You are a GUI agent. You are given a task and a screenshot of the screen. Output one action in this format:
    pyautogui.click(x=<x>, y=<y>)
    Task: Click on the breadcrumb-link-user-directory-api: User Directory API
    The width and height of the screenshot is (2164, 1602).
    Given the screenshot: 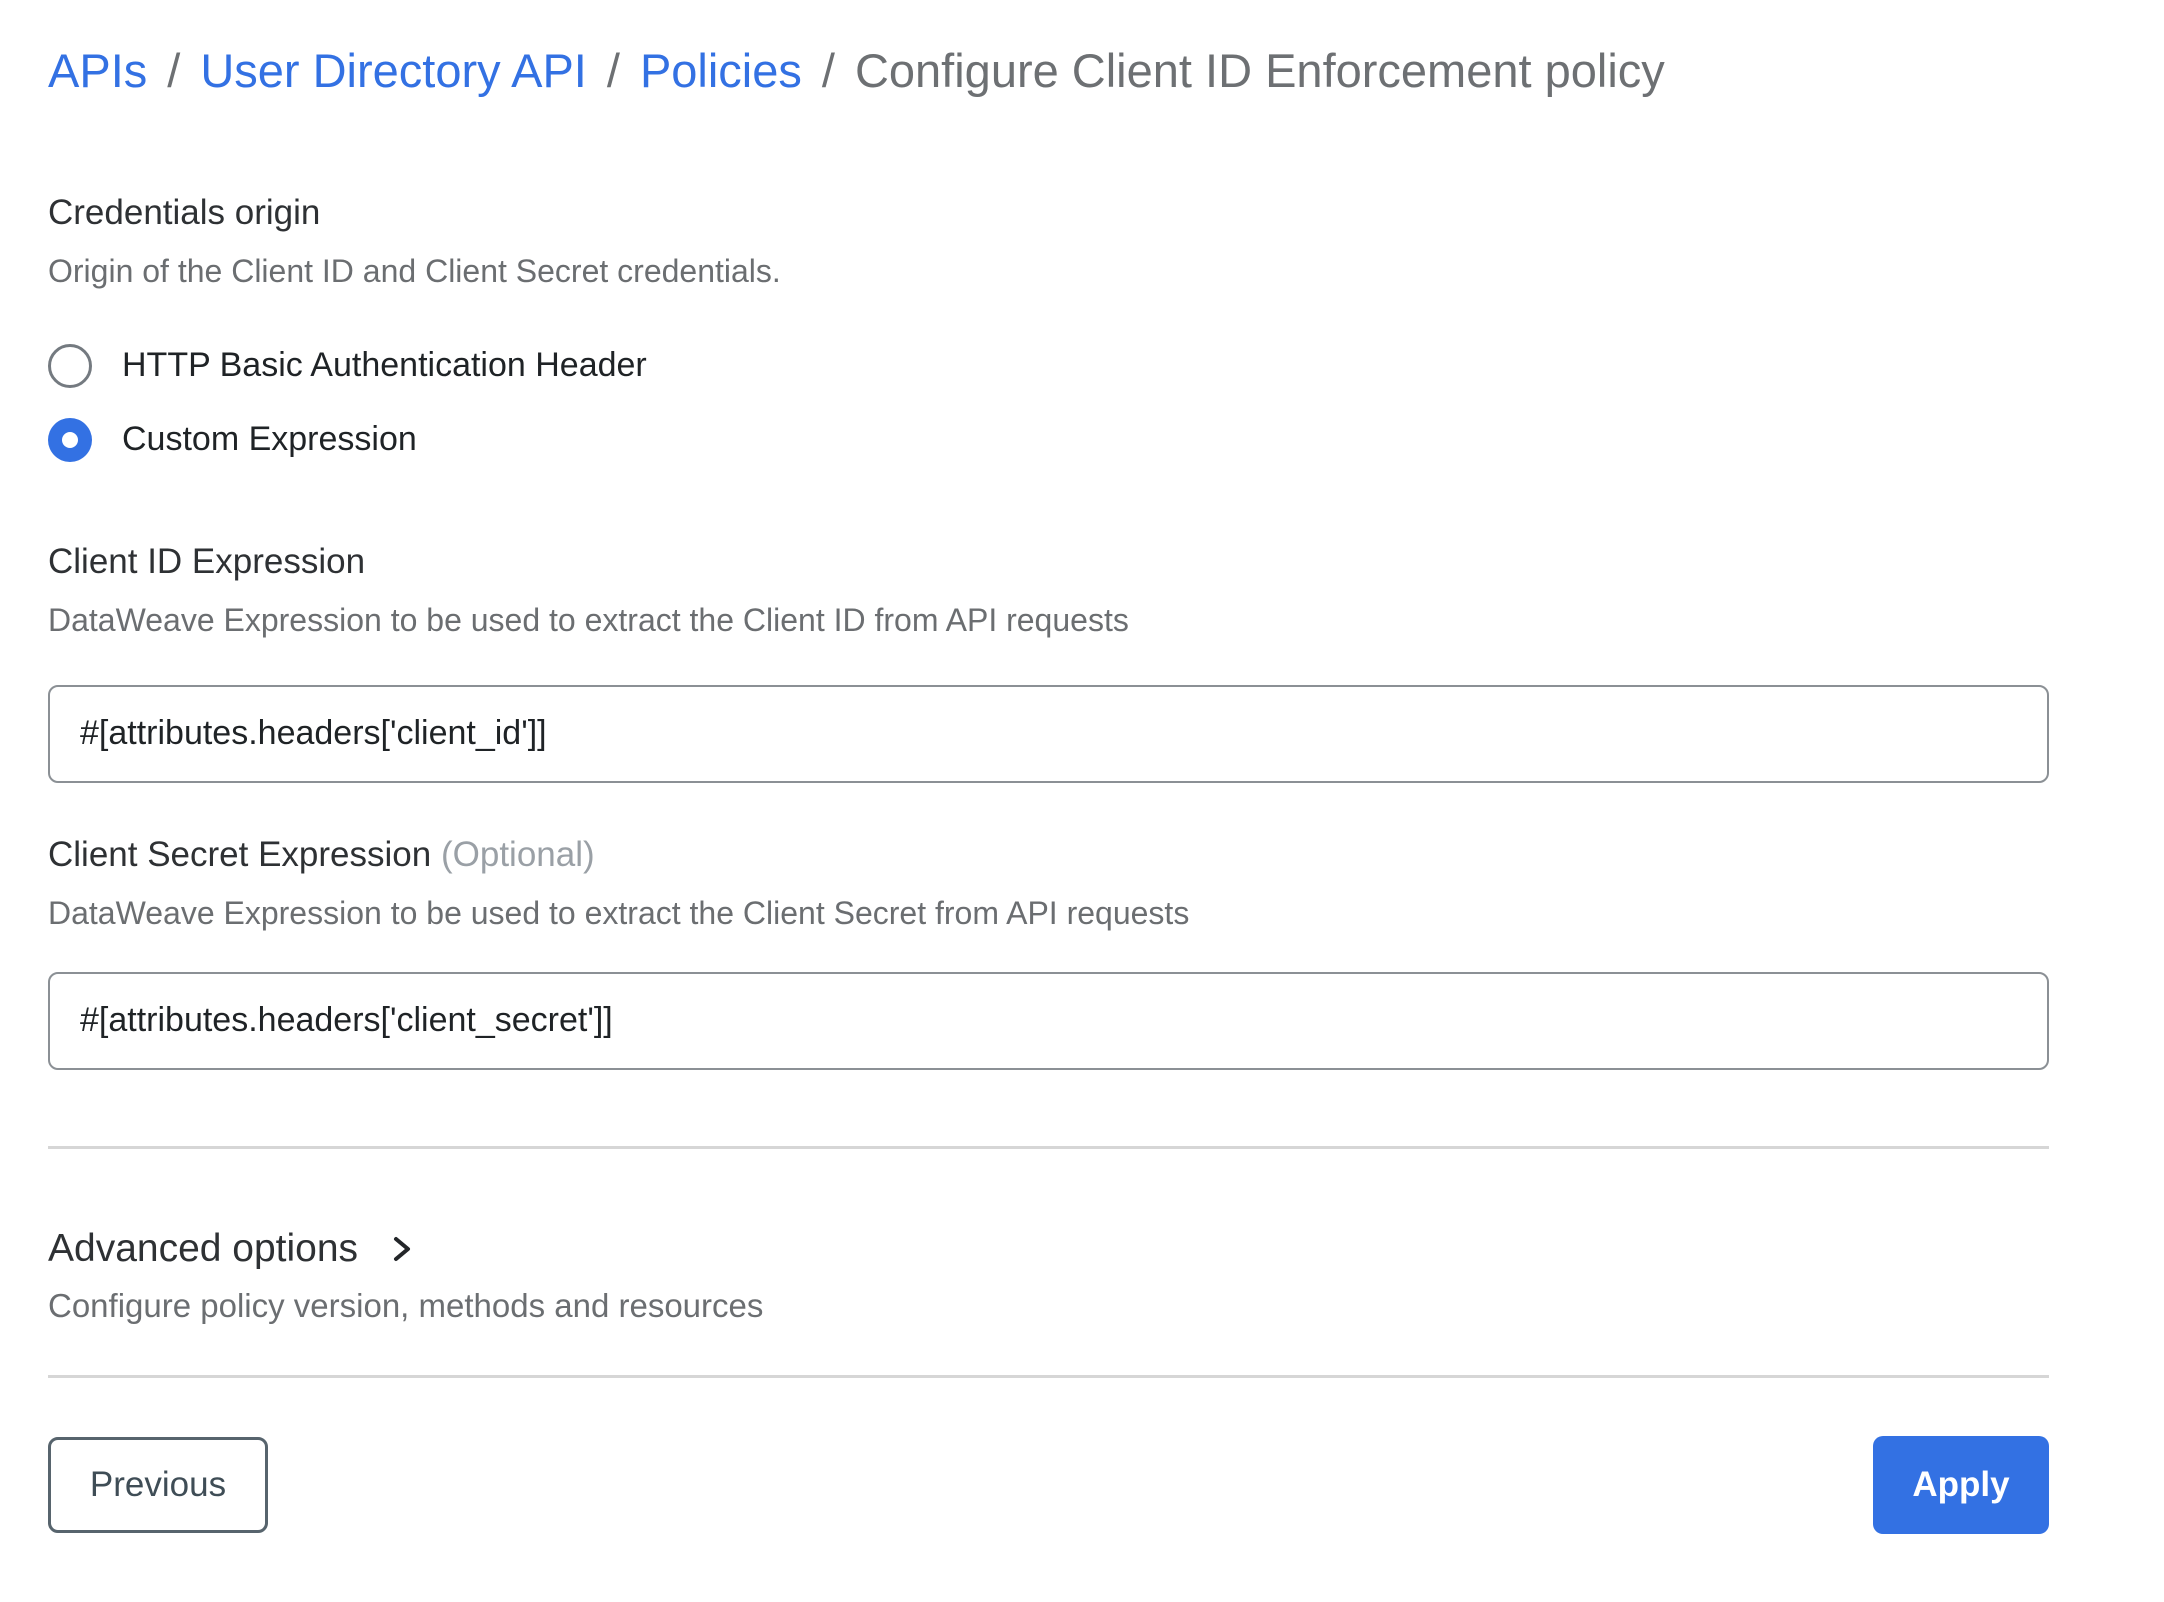 What is the action you would take?
    pyautogui.click(x=393, y=70)
    